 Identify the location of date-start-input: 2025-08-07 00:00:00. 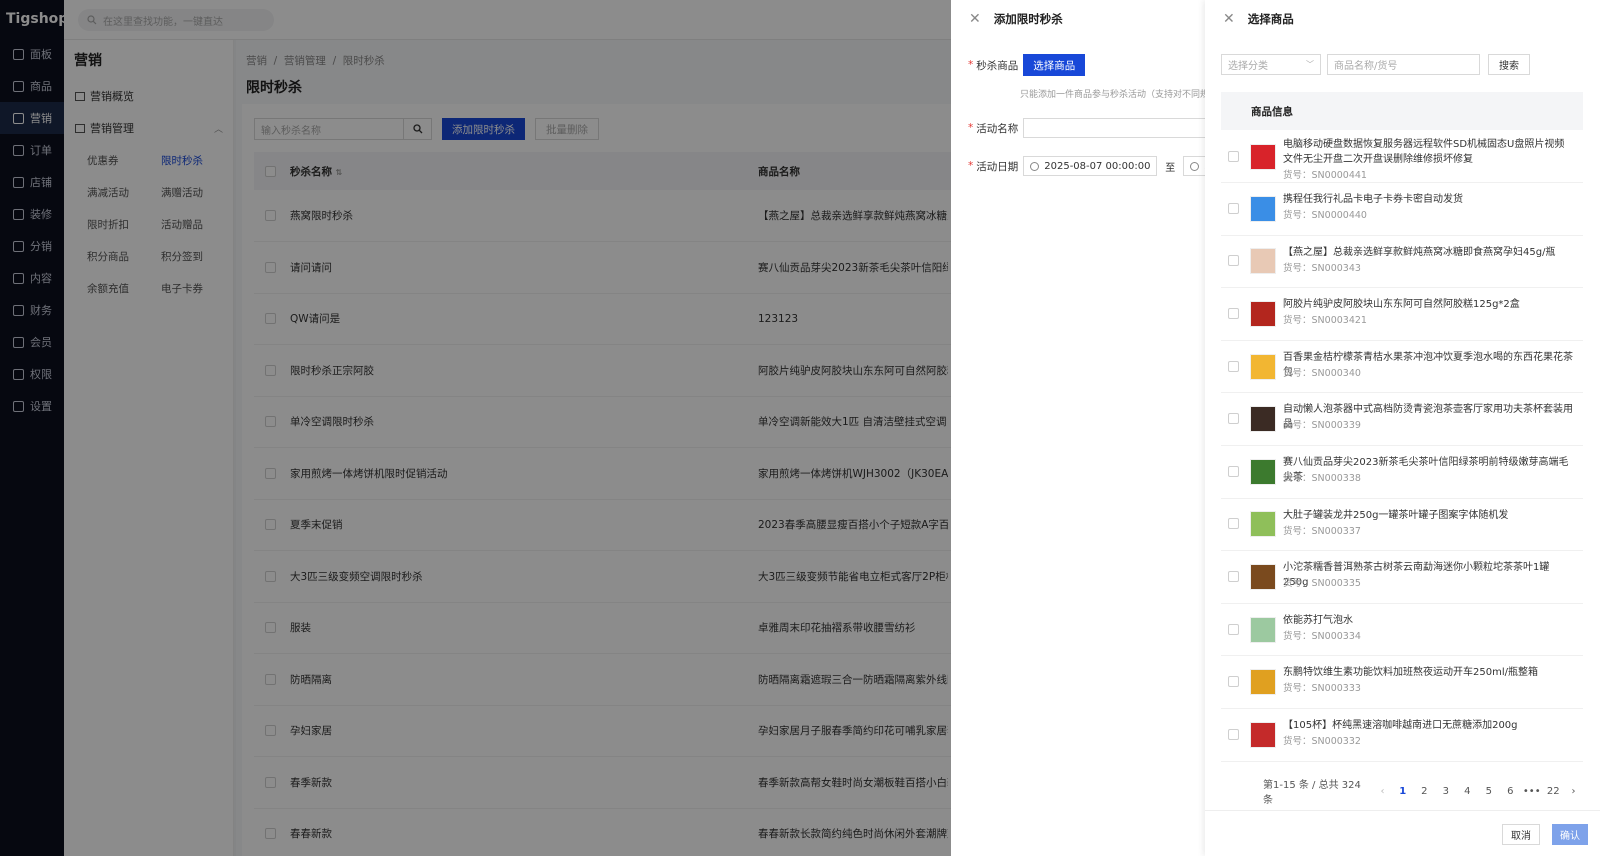
(1090, 166).